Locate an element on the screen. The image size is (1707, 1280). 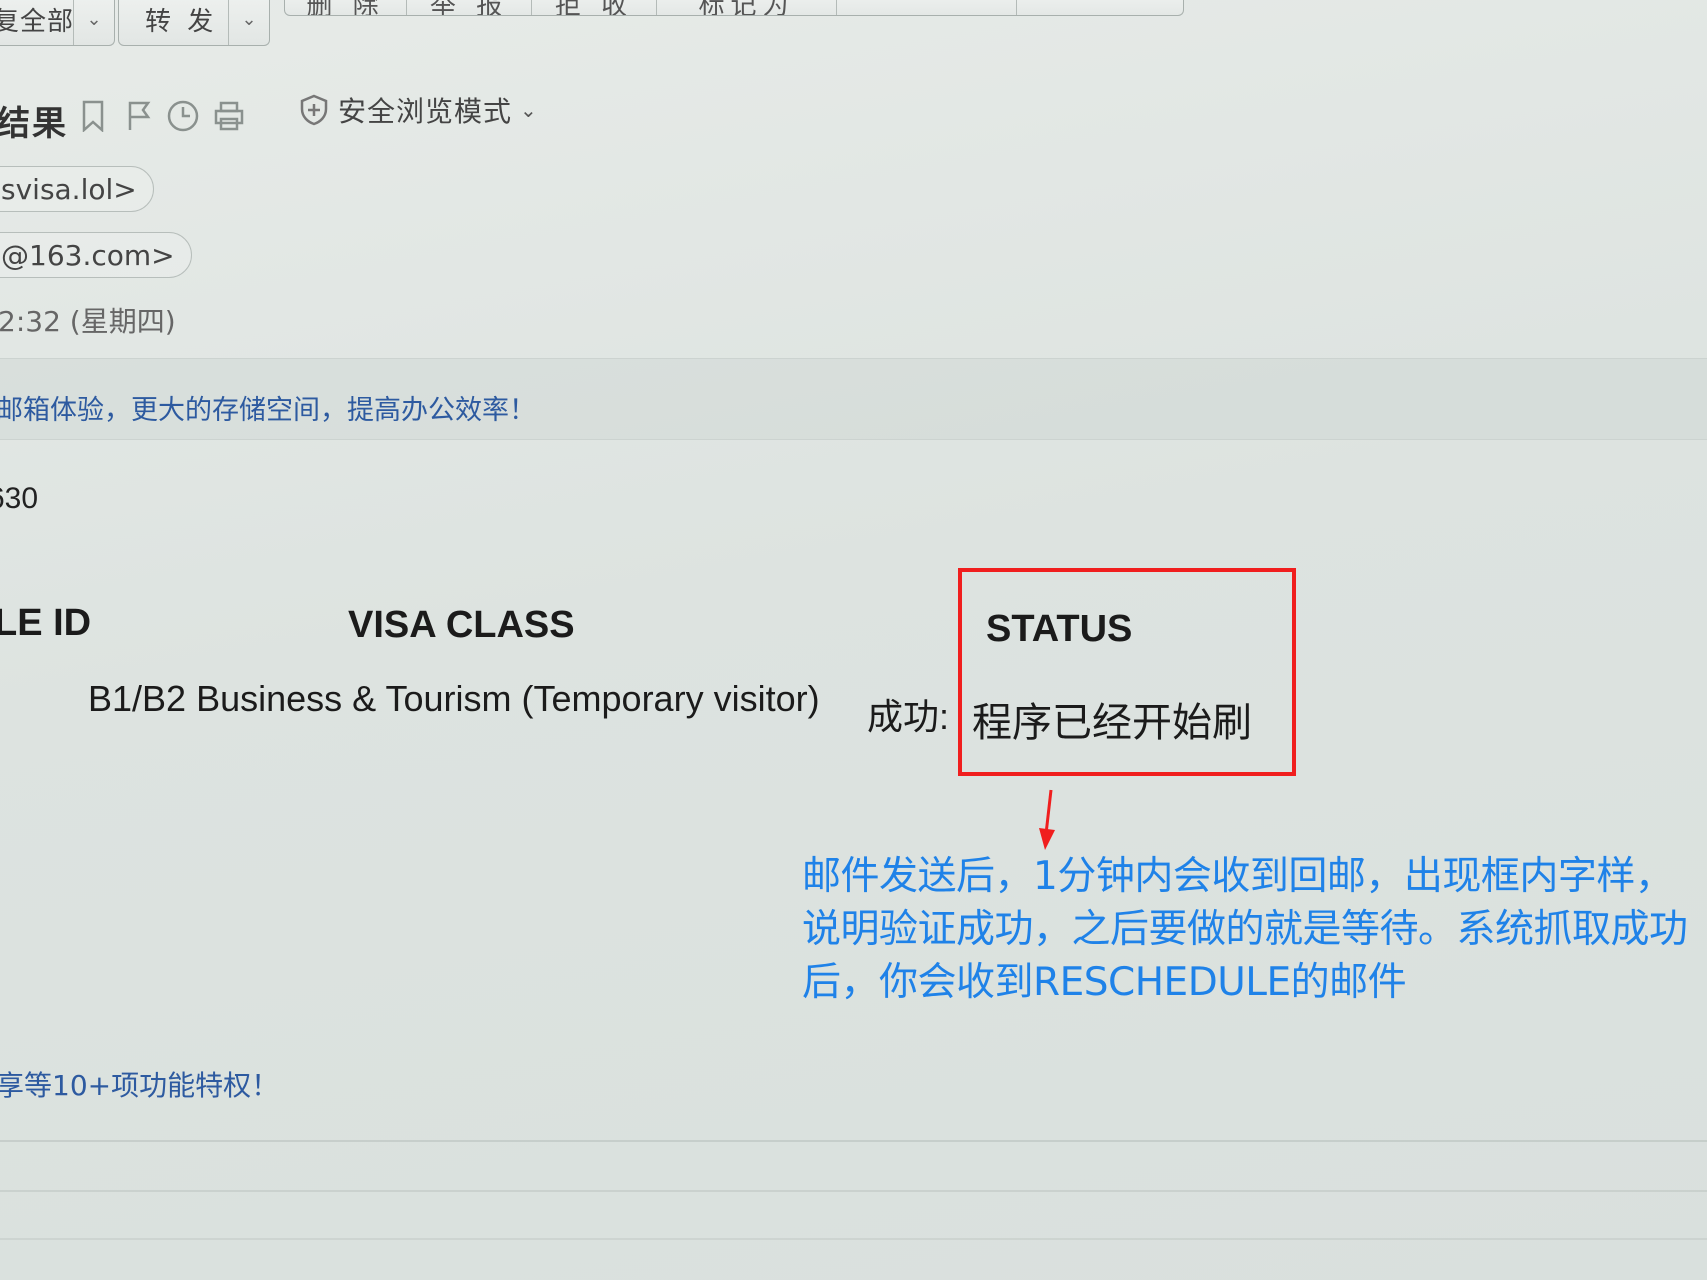
reply-all-button: 复全部 ⌄ is located at coordinates (57, 23).